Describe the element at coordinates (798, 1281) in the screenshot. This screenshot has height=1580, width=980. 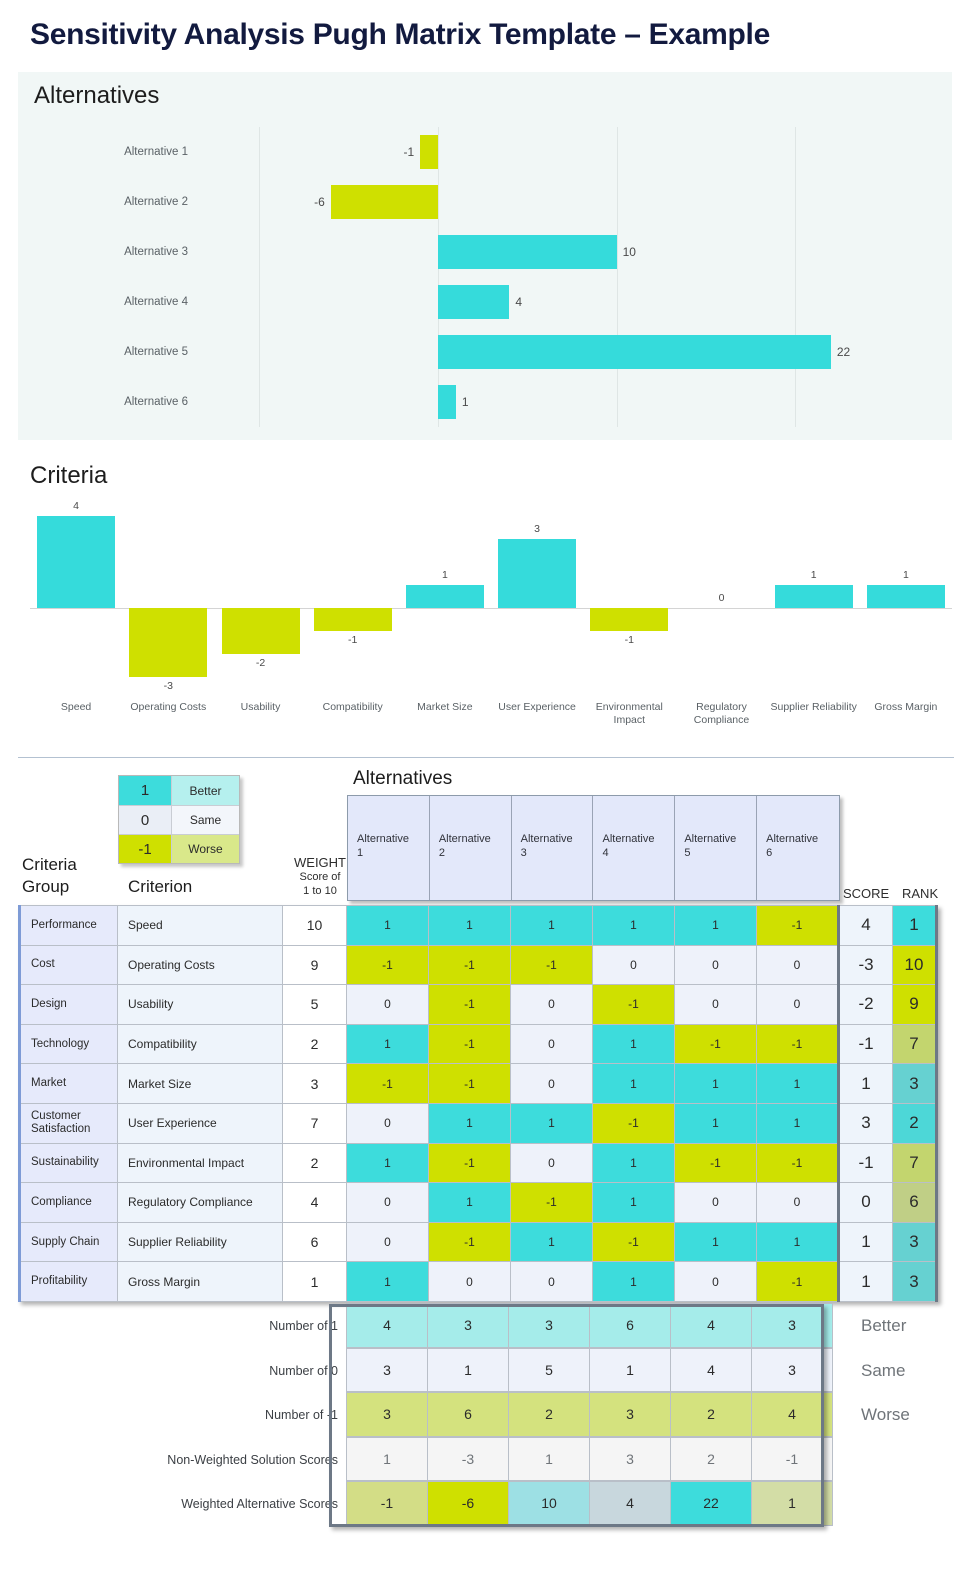
I see `score-cell-r10-a6: -1` at that location.